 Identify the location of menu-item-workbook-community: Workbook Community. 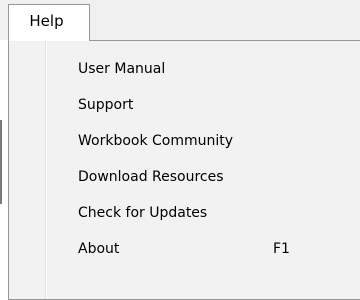
(184, 141).